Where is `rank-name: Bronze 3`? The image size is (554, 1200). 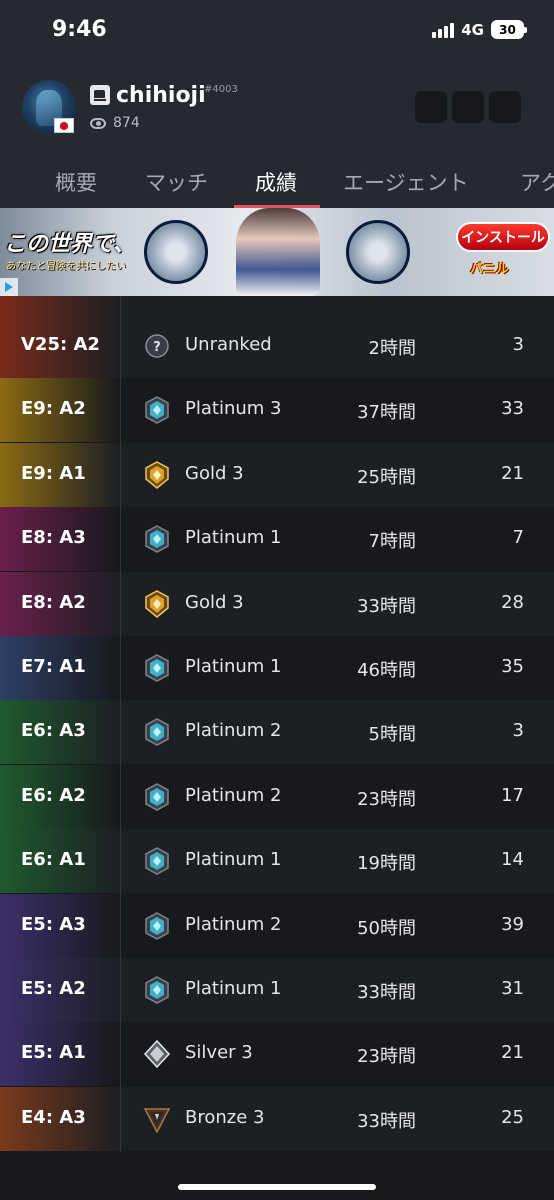
rank-name: Bronze 3 is located at coordinates (225, 1117).